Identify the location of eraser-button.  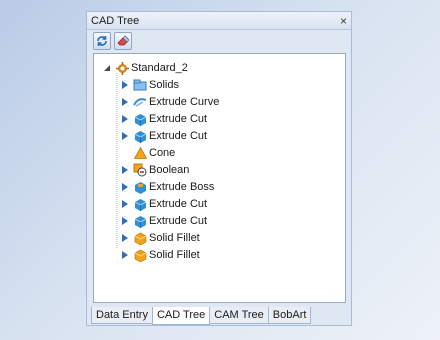
(123, 41).